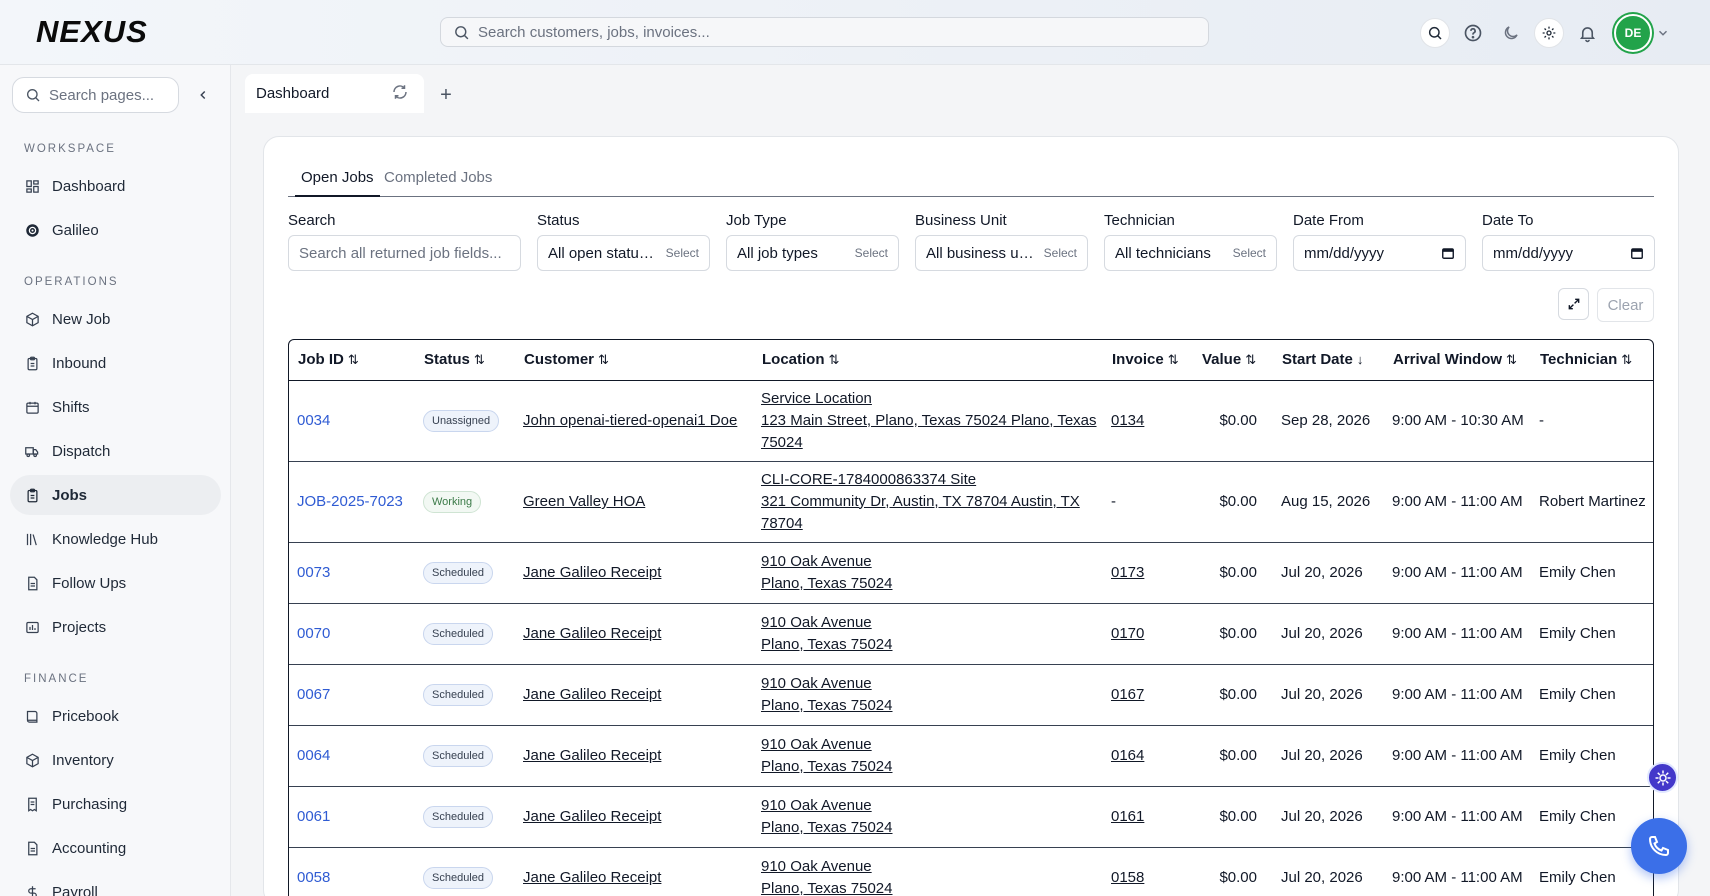 This screenshot has width=1710, height=896. Describe the element at coordinates (812, 253) in the screenshot. I see `job-type-select: All job types Select` at that location.